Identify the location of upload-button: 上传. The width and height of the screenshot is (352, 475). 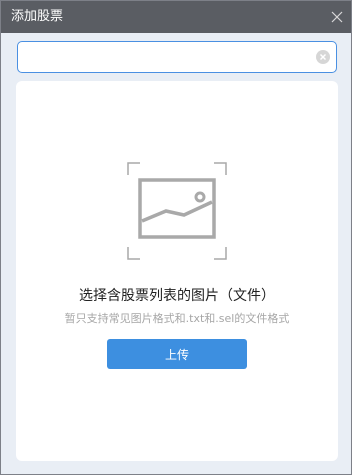
(177, 354).